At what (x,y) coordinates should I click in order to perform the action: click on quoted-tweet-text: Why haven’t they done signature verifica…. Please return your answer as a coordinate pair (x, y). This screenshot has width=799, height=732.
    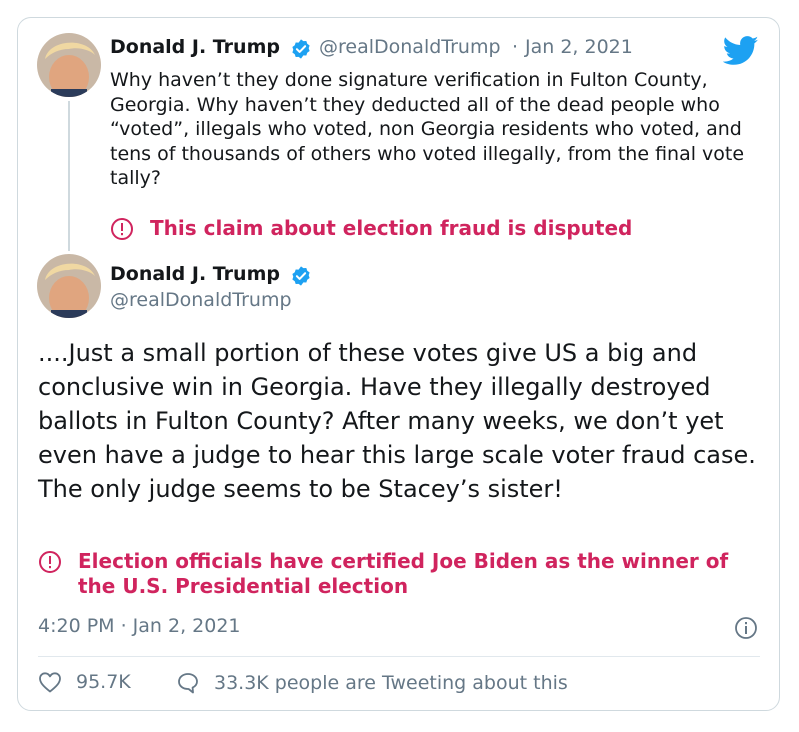
    Looking at the image, I should click on (427, 129).